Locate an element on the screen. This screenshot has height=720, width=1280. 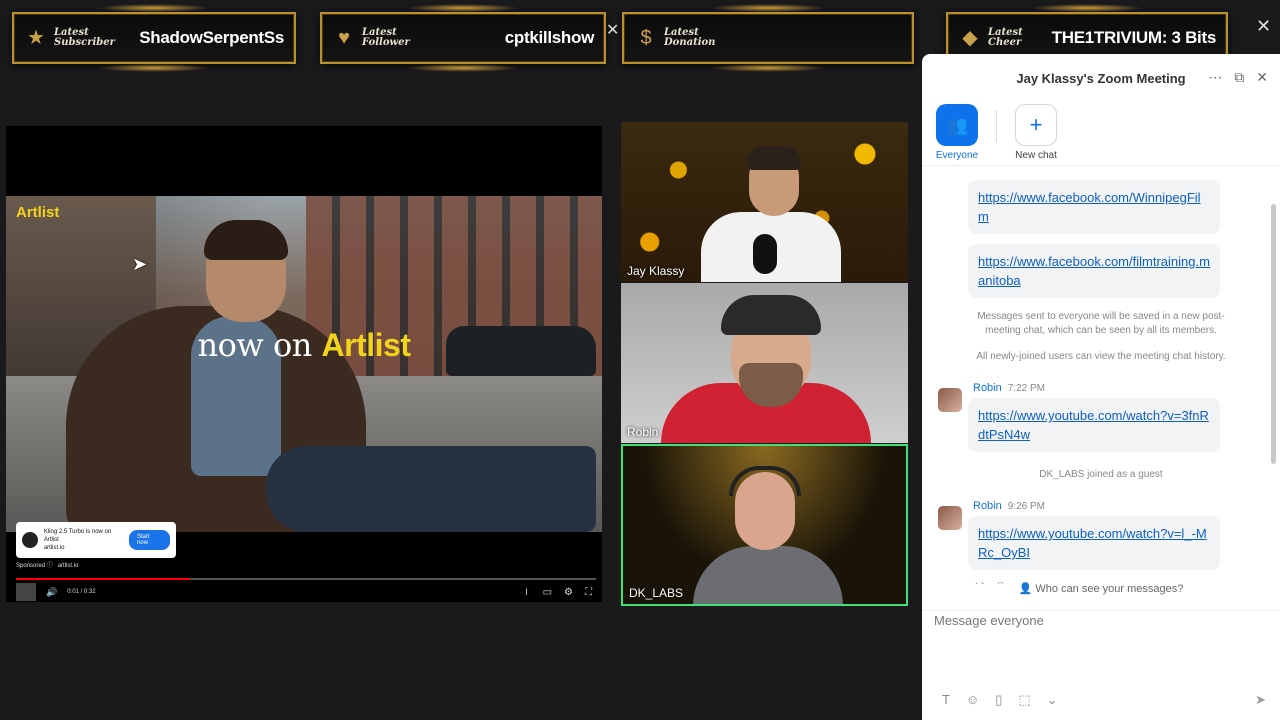
people-lock-icon: 👤 is located at coordinates (1025, 589).